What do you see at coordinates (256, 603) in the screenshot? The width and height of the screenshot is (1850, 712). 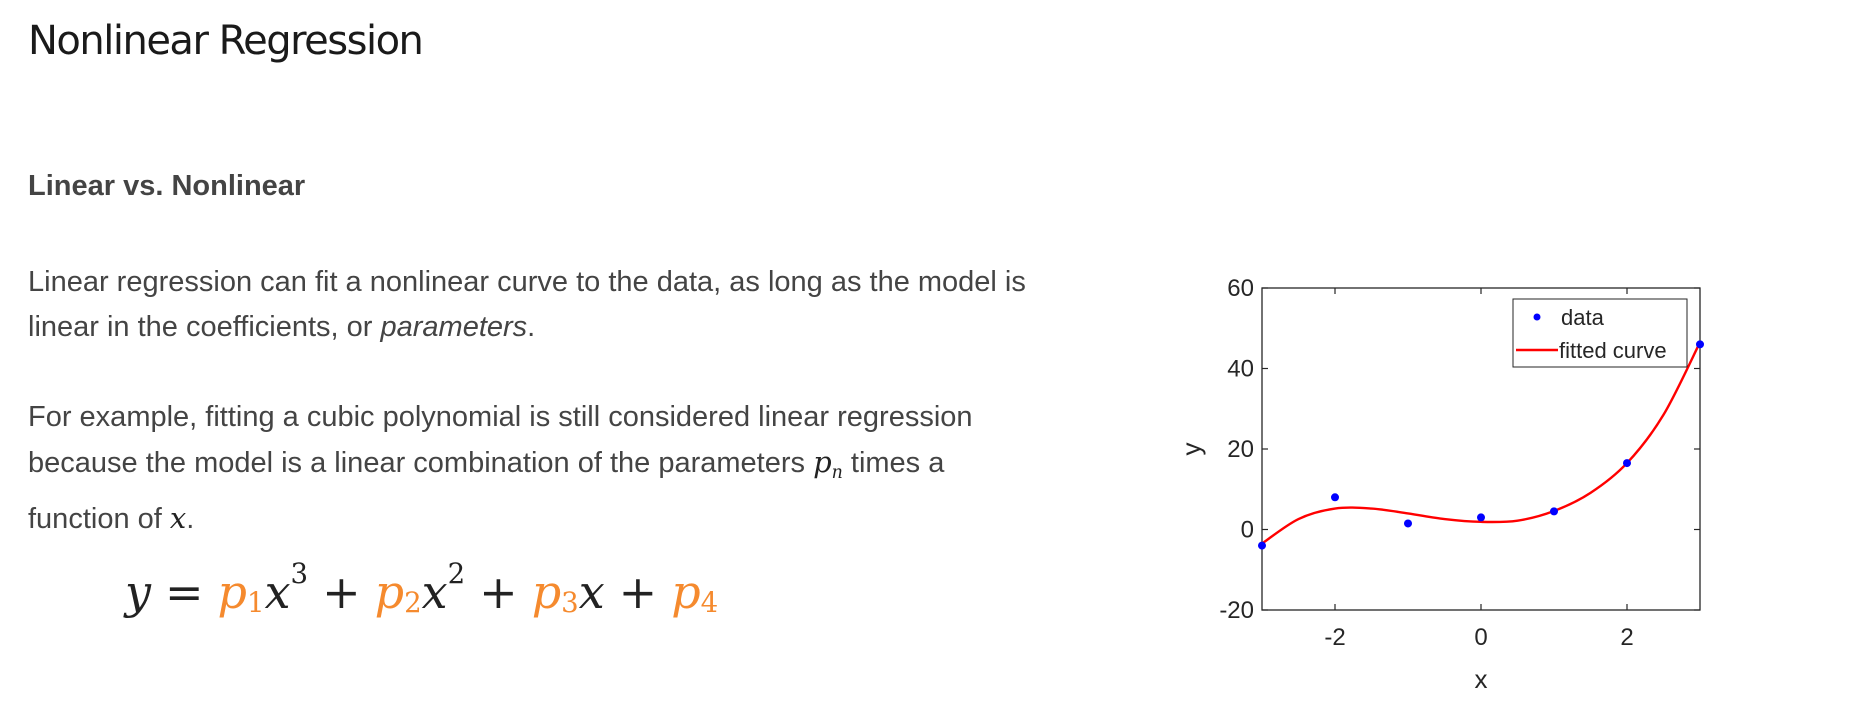 I see `eq-p1-sub: 1` at bounding box center [256, 603].